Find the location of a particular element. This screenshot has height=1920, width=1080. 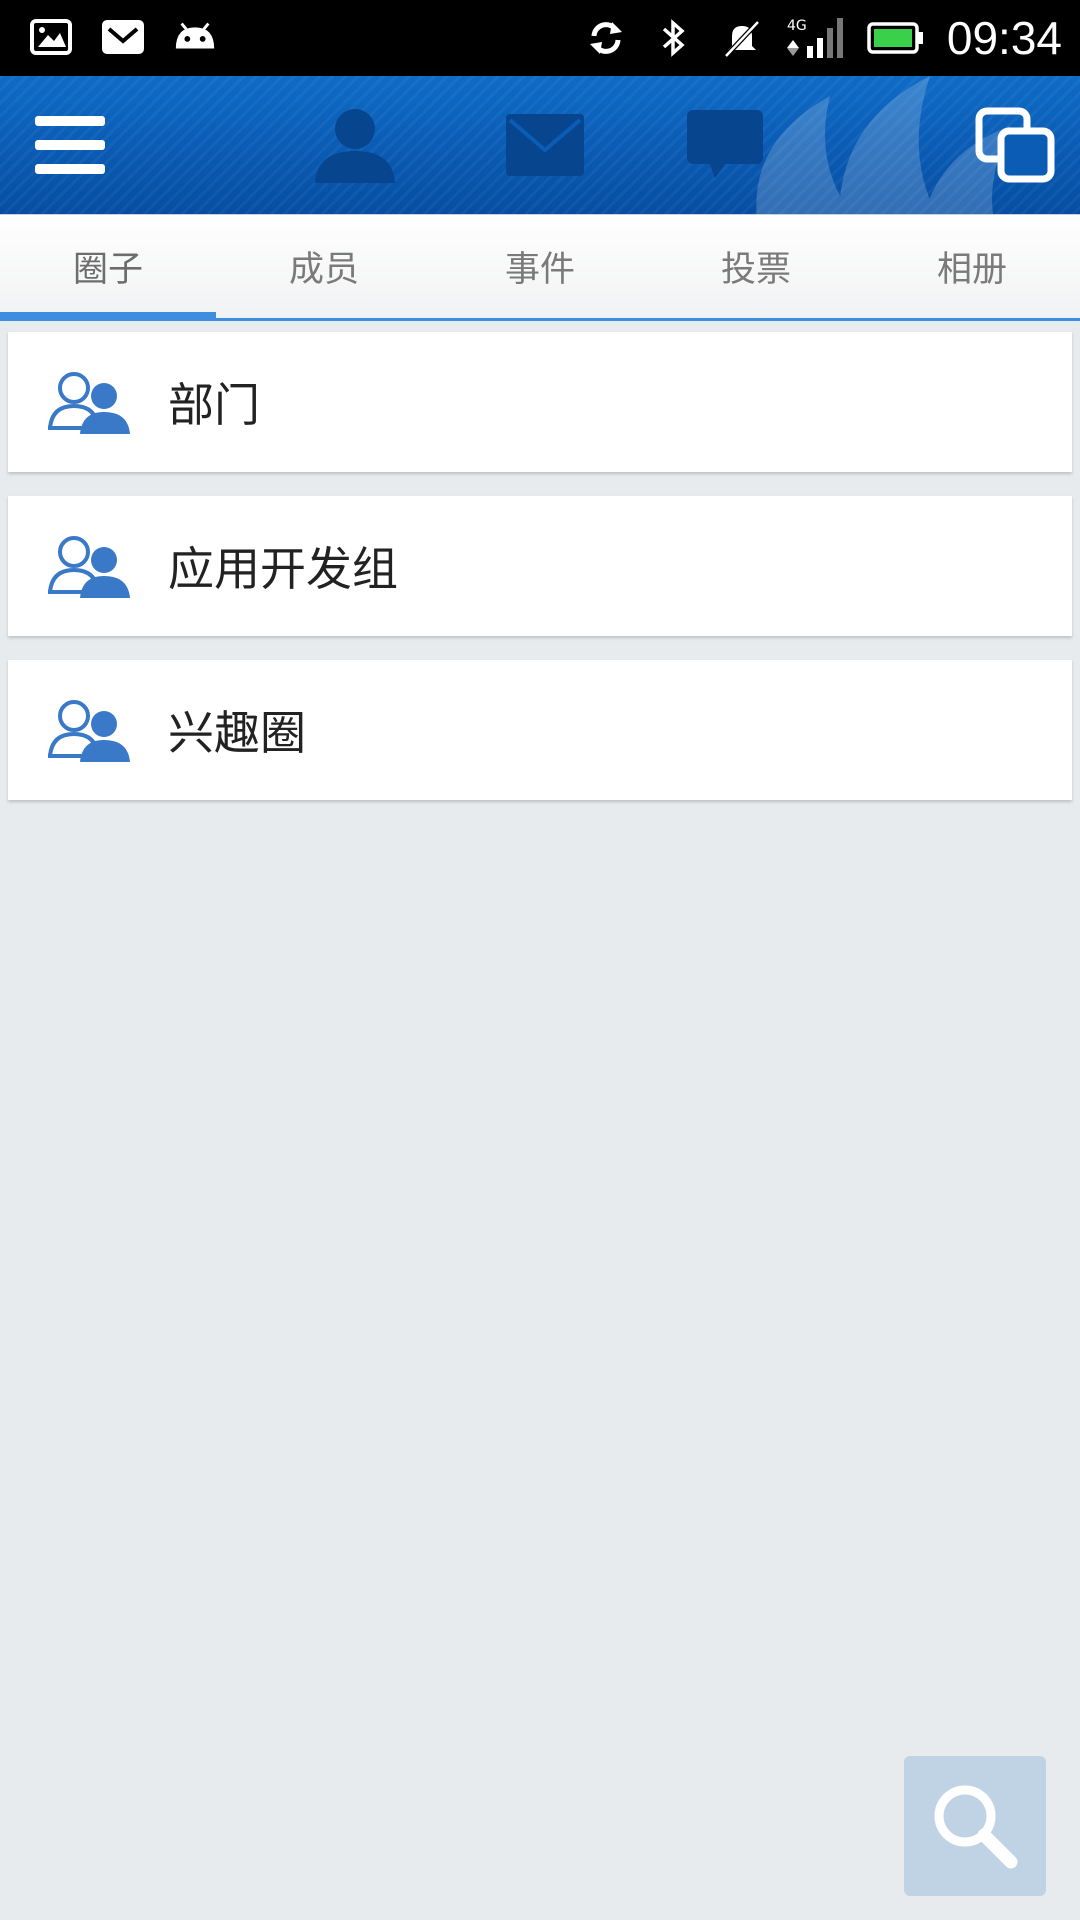

mail-button is located at coordinates (545, 145).